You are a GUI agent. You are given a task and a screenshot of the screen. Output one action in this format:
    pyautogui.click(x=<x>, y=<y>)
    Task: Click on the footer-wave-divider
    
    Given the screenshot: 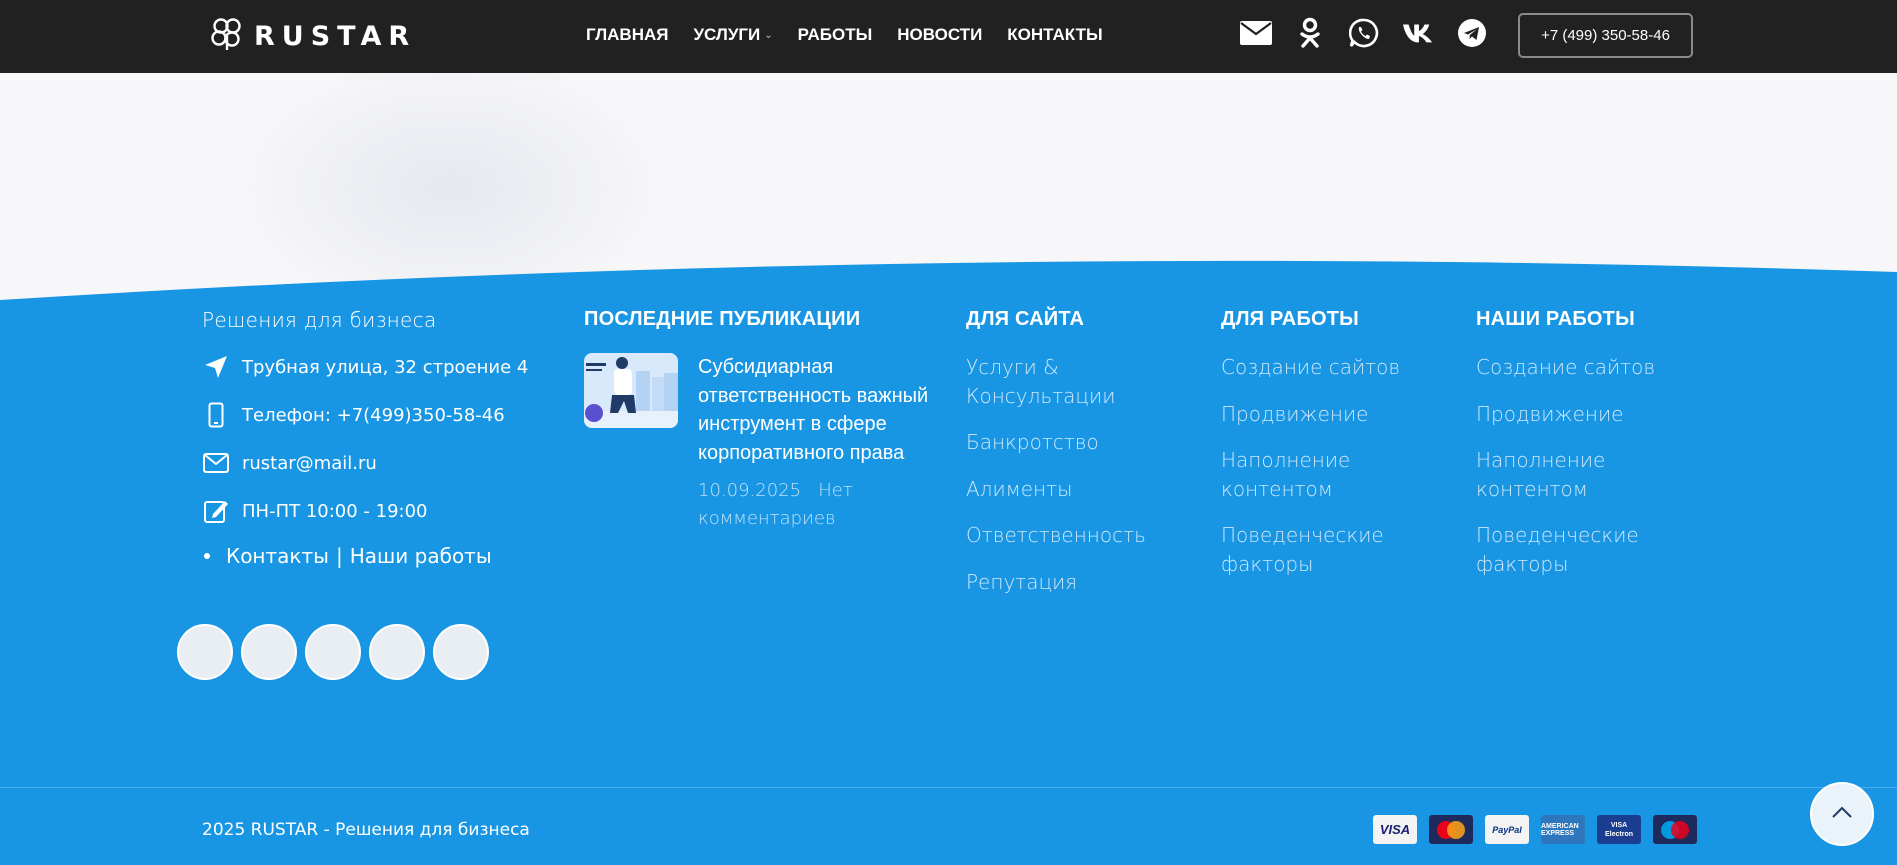 What is the action you would take?
    pyautogui.click(x=948, y=290)
    